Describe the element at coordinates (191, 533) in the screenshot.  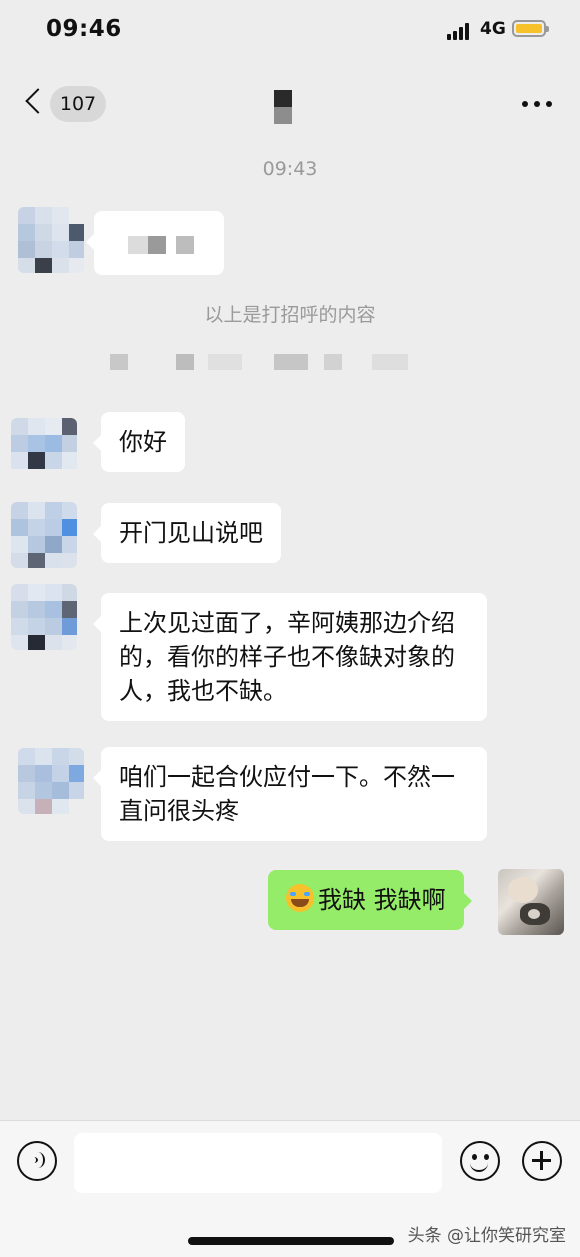
I see `message-text: 开门见山说吧` at that location.